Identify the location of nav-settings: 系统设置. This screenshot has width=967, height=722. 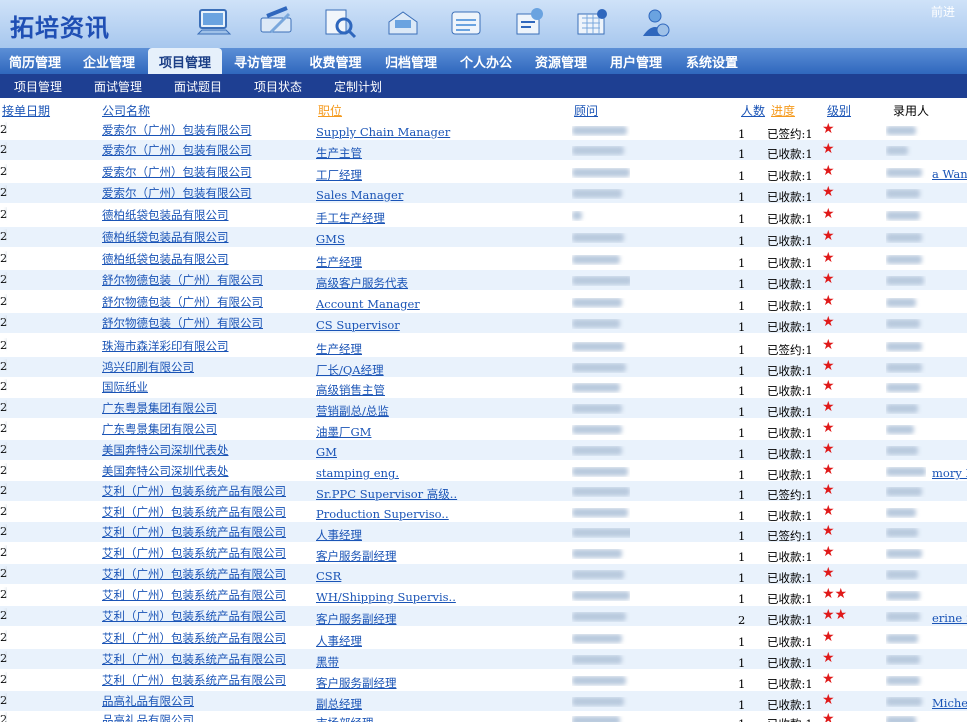
(712, 61).